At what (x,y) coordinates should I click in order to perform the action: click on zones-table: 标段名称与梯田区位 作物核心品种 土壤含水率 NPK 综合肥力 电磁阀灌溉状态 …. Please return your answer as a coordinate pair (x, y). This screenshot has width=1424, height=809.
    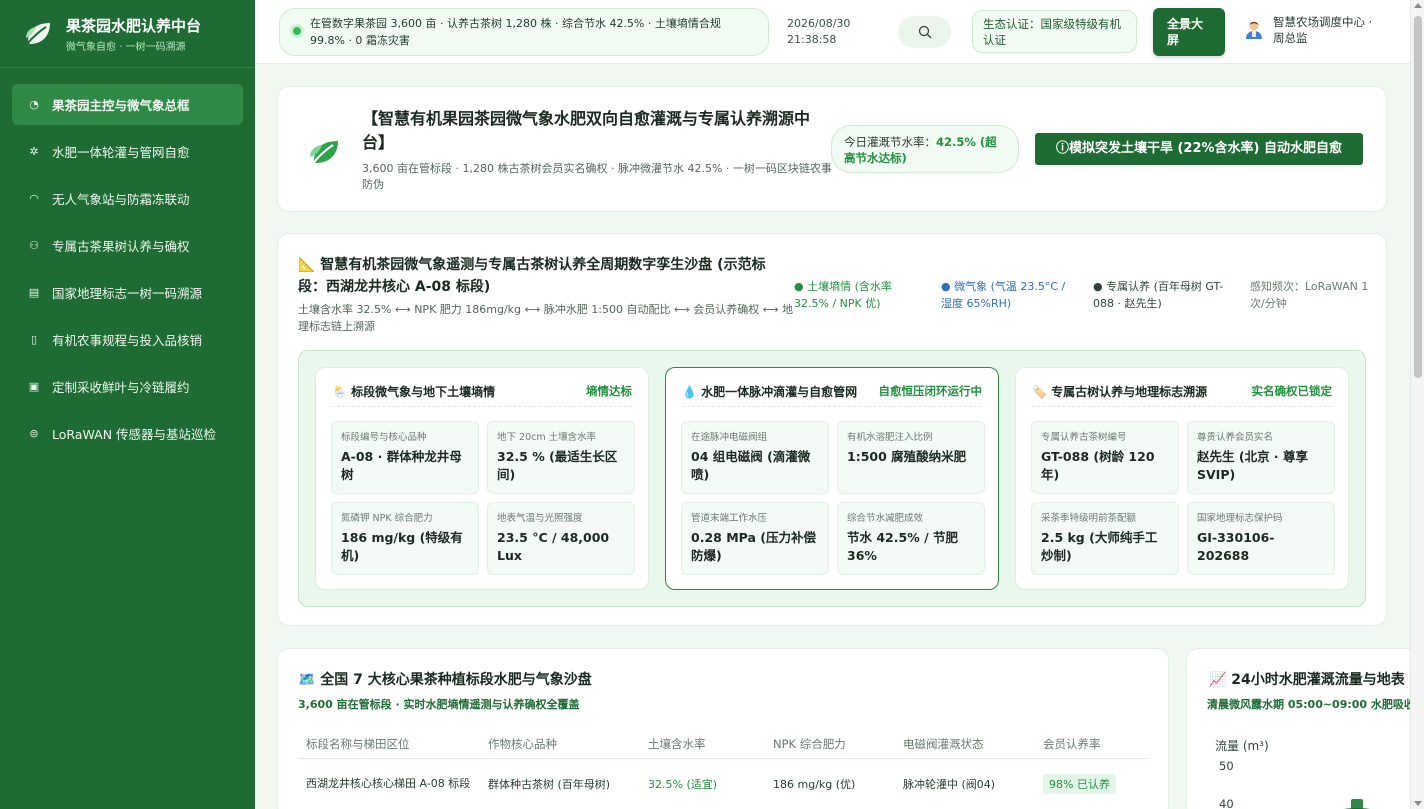
    Looking at the image, I should click on (723, 769).